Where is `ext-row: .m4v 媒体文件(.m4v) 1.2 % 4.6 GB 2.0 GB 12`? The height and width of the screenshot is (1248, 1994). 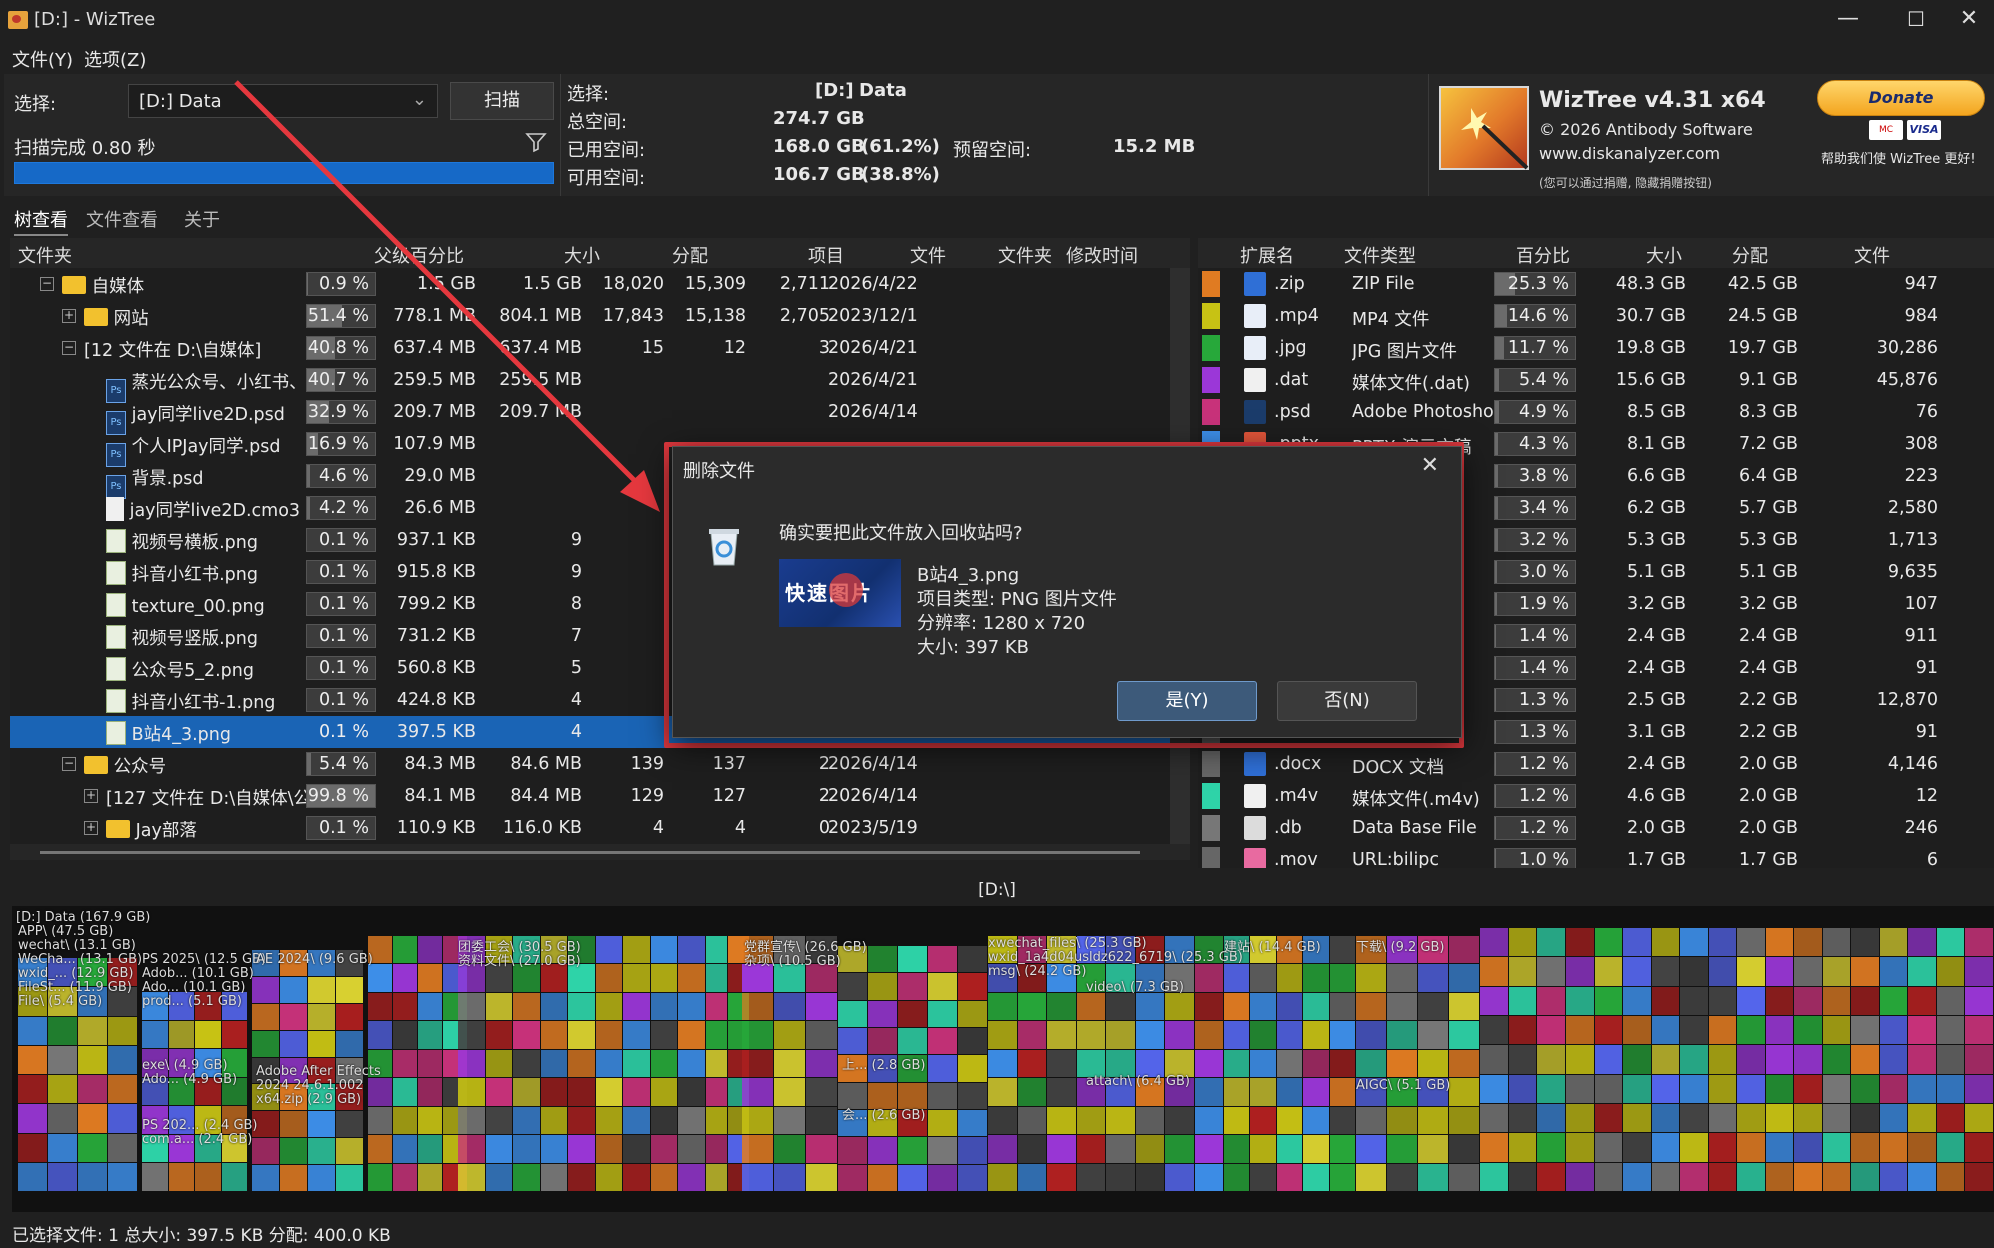 ext-row: .m4v 媒体文件(.m4v) 1.2 % 4.6 GB 2.0 GB 12 is located at coordinates (1596, 796).